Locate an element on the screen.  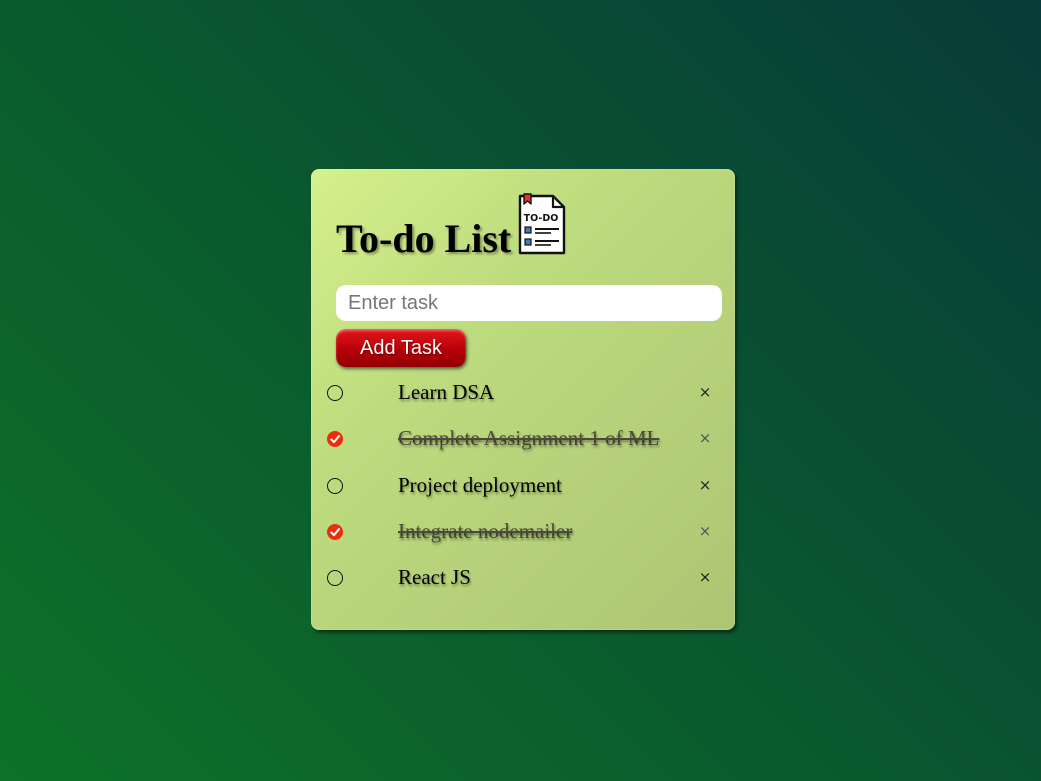
task-text: Complete Assignment 1 of ML is located at coordinates (528, 438).